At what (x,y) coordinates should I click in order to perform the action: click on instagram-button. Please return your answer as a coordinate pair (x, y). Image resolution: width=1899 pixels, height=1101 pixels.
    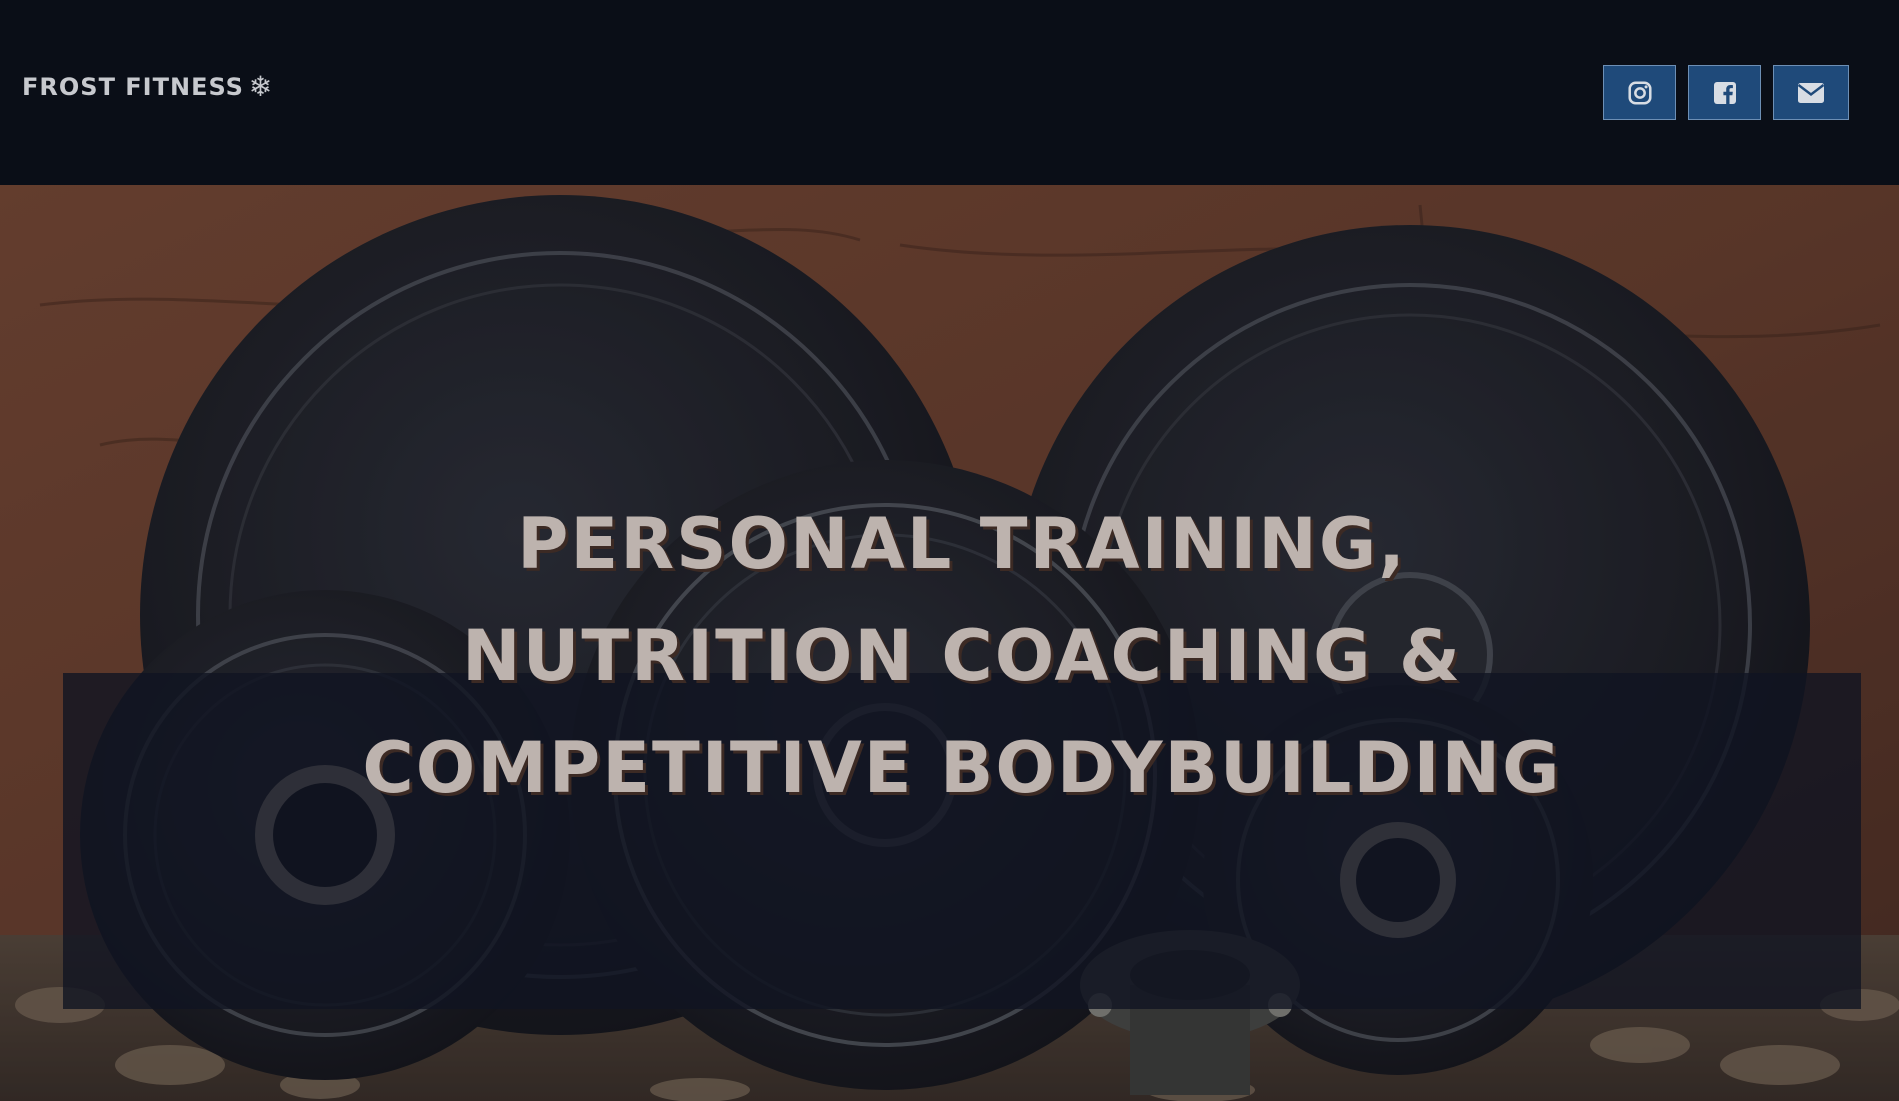
    Looking at the image, I should click on (1639, 92).